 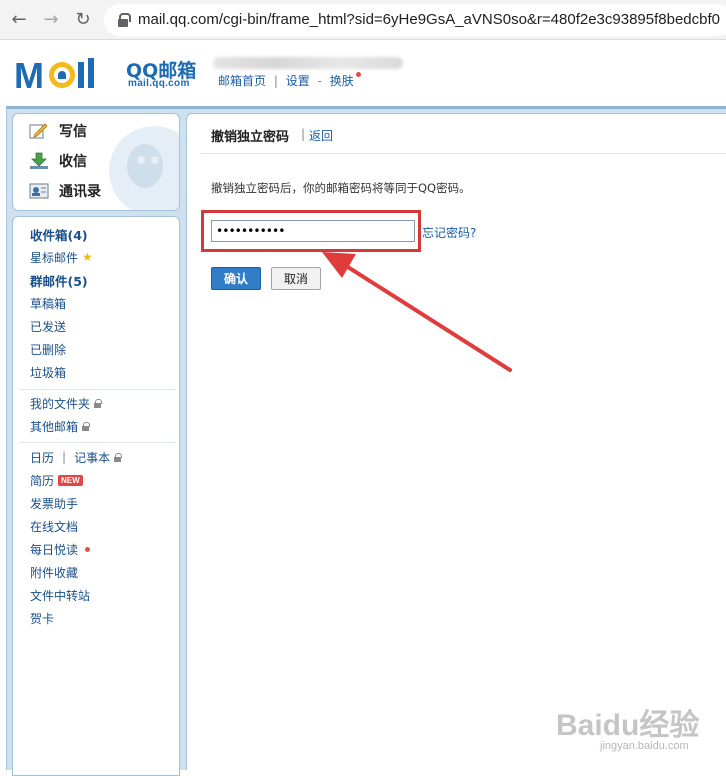 What do you see at coordinates (644, 746) in the screenshot?
I see `baidu-watermark-url: jingyan.baidu.com` at bounding box center [644, 746].